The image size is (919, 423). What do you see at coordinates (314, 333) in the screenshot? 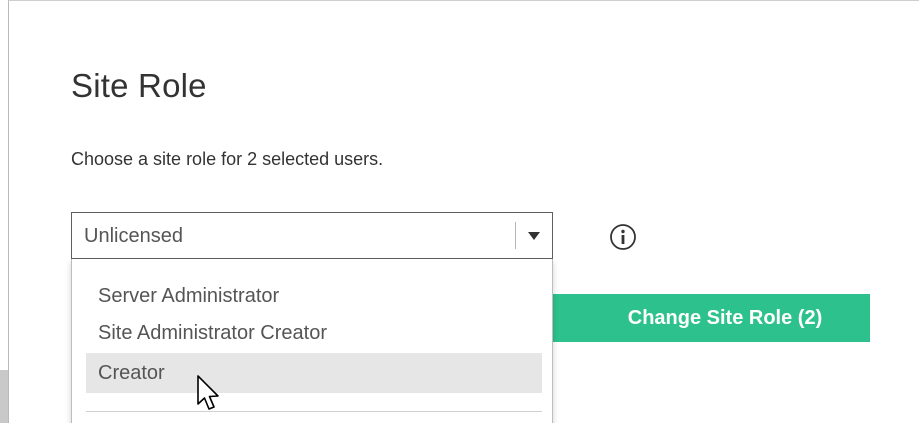
I see `option-site-administrator-creator: Site Administrator Creator` at bounding box center [314, 333].